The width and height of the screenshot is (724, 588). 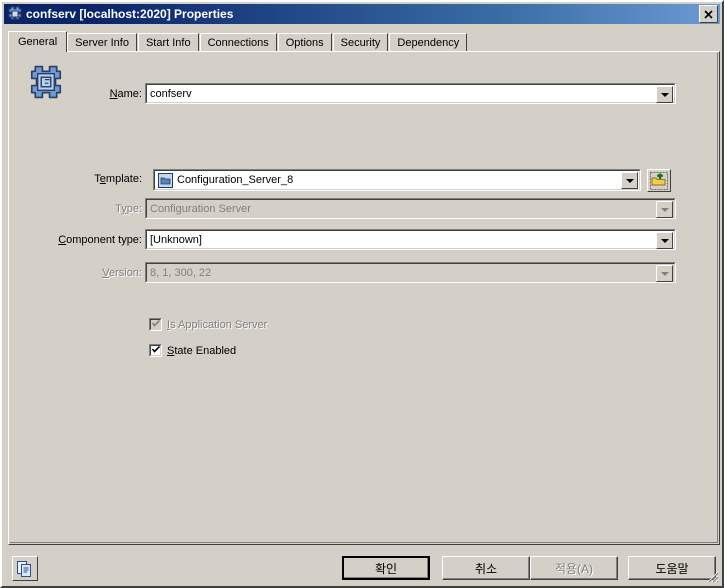 I want to click on type-combobox: Configuration Server, so click(x=410, y=208).